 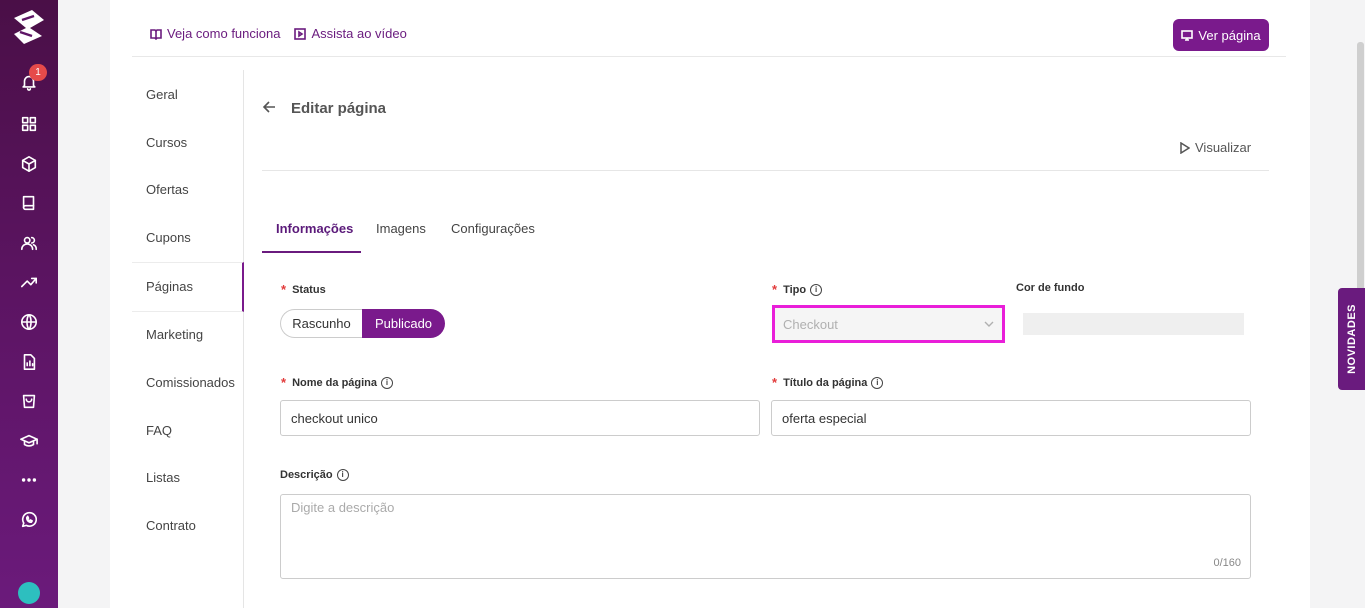 What do you see at coordinates (38, 72) in the screenshot?
I see `notification-badge: 1` at bounding box center [38, 72].